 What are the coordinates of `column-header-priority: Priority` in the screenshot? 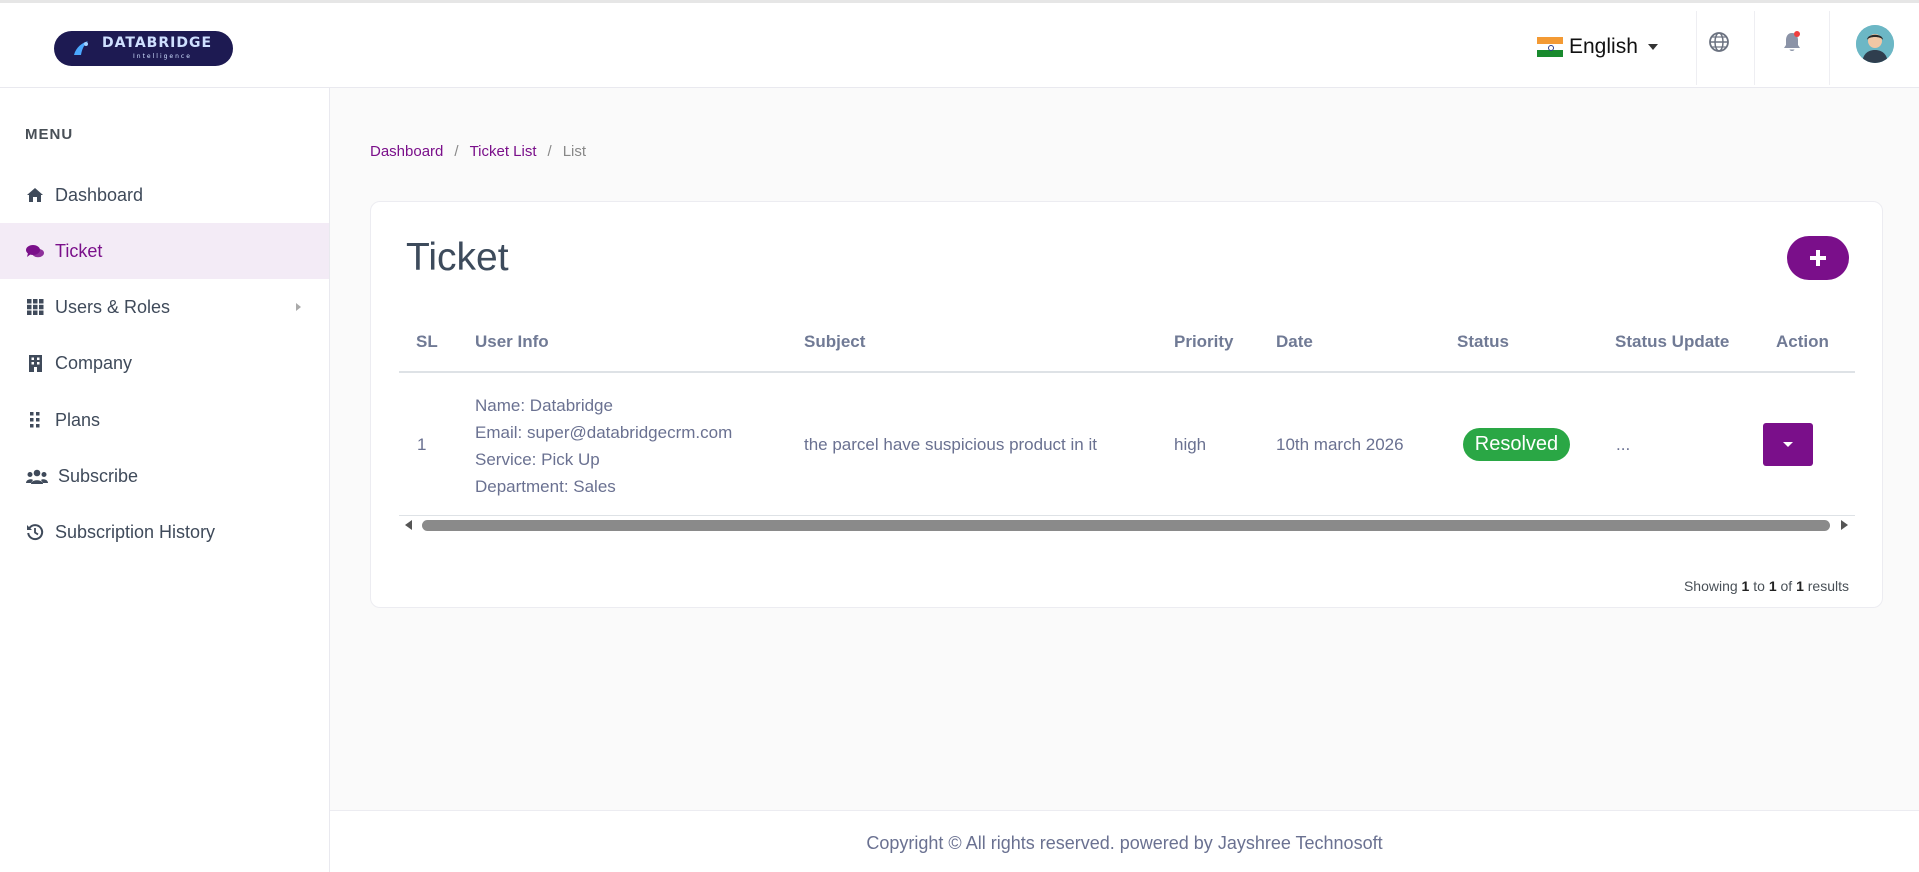 It's located at (1204, 342).